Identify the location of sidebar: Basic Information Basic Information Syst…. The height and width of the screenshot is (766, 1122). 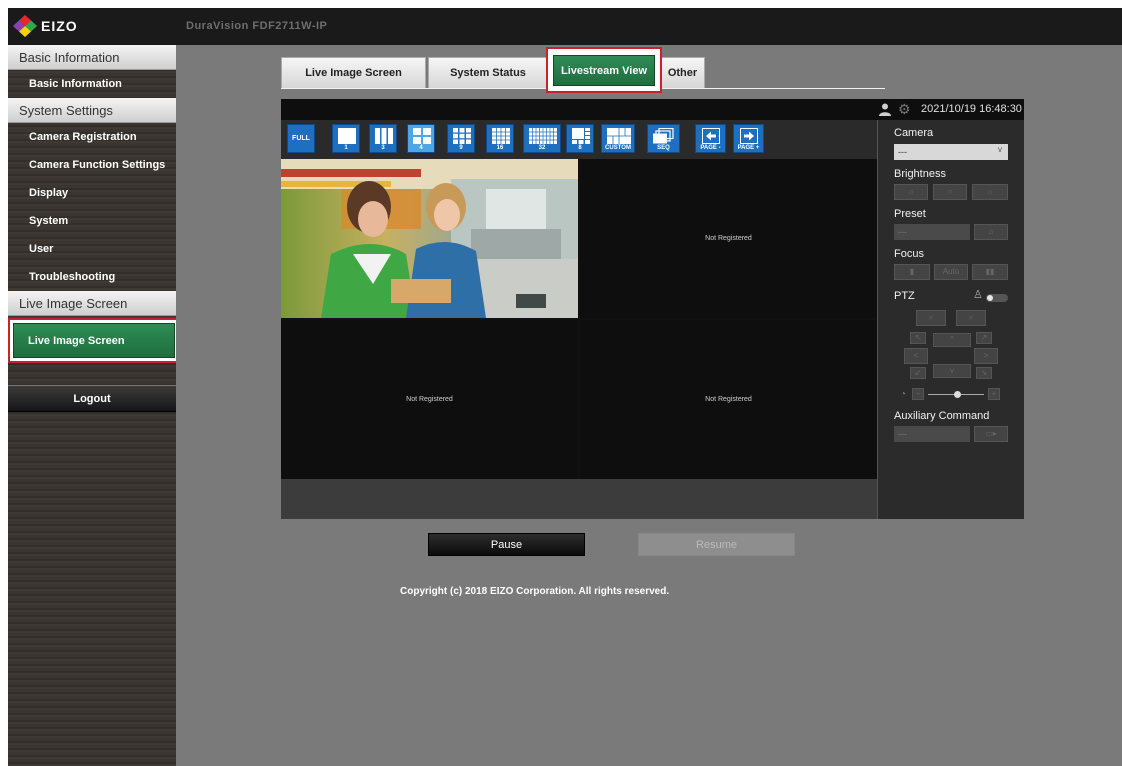
(94, 405).